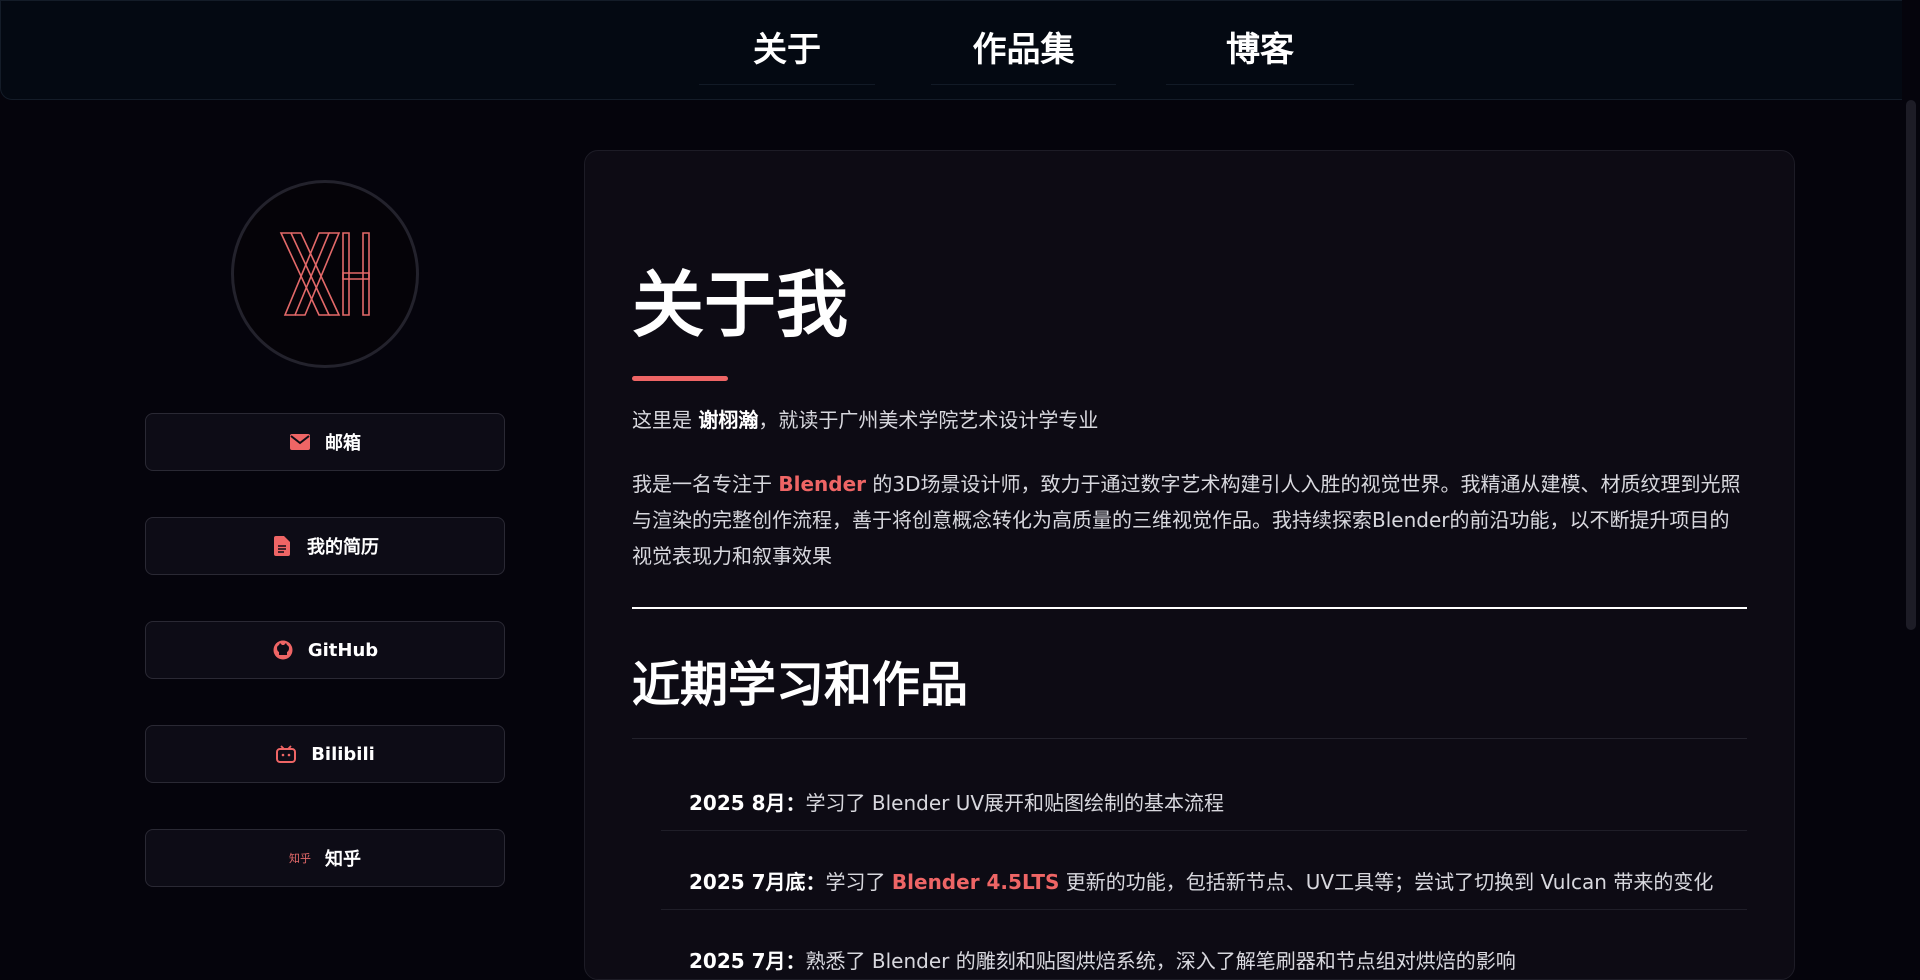  Describe the element at coordinates (975, 882) in the screenshot. I see `timeline-highlight: Blender 4.5LTS` at that location.